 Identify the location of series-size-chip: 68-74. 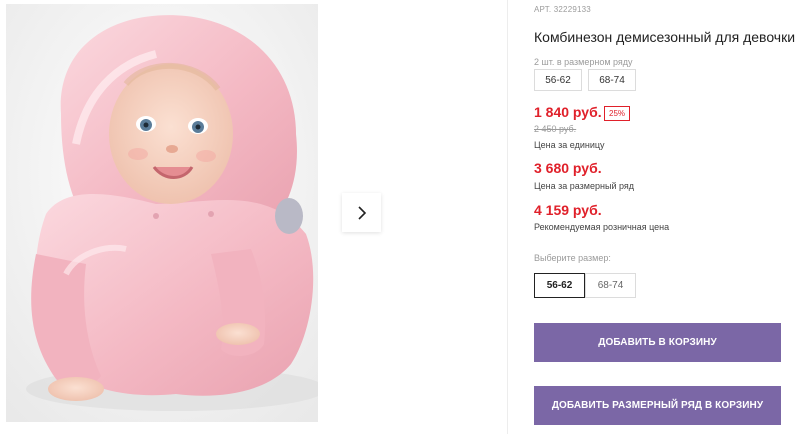
(612, 80).